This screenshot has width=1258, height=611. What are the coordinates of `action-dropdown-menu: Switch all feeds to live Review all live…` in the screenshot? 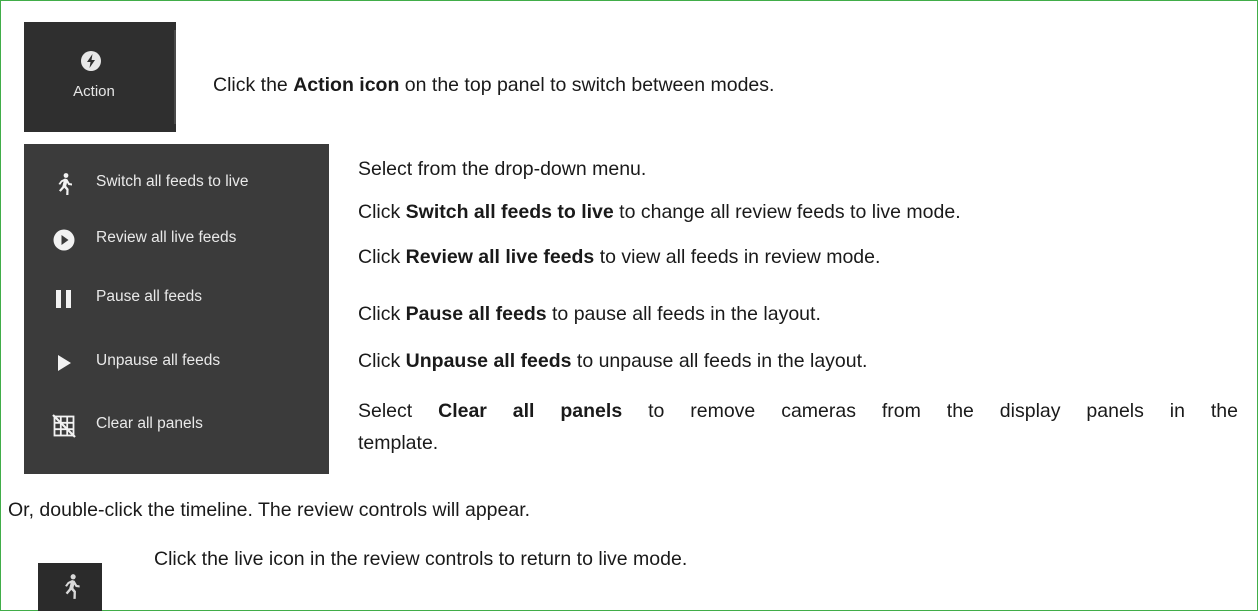 It's located at (176, 309).